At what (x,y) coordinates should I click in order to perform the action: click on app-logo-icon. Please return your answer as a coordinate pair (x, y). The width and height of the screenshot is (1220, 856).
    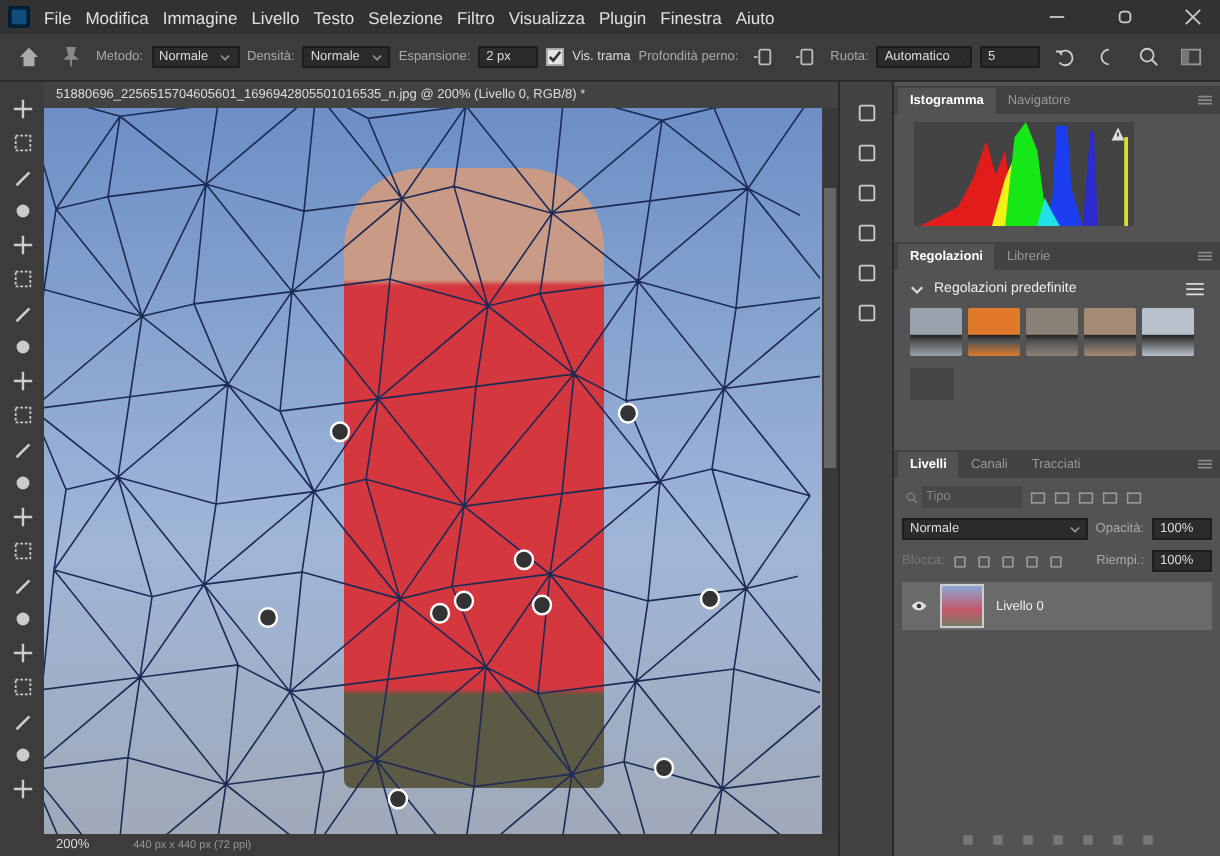
    Looking at the image, I should click on (19, 17).